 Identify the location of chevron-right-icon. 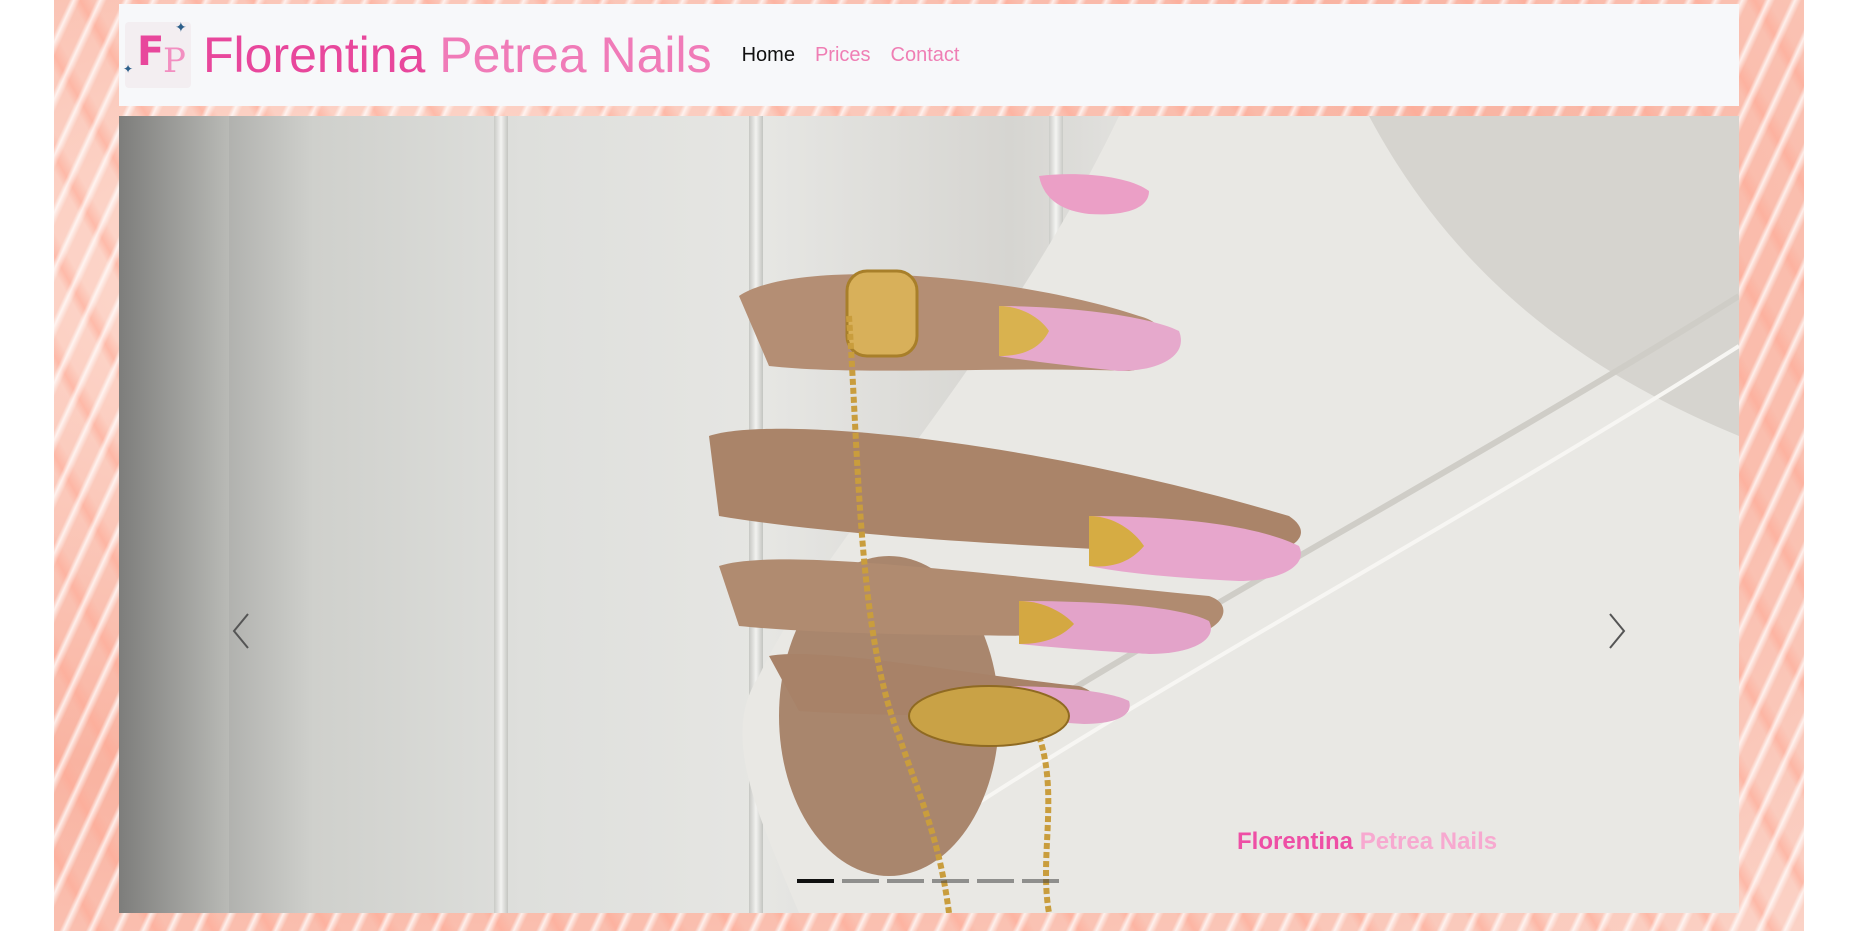
(1617, 631).